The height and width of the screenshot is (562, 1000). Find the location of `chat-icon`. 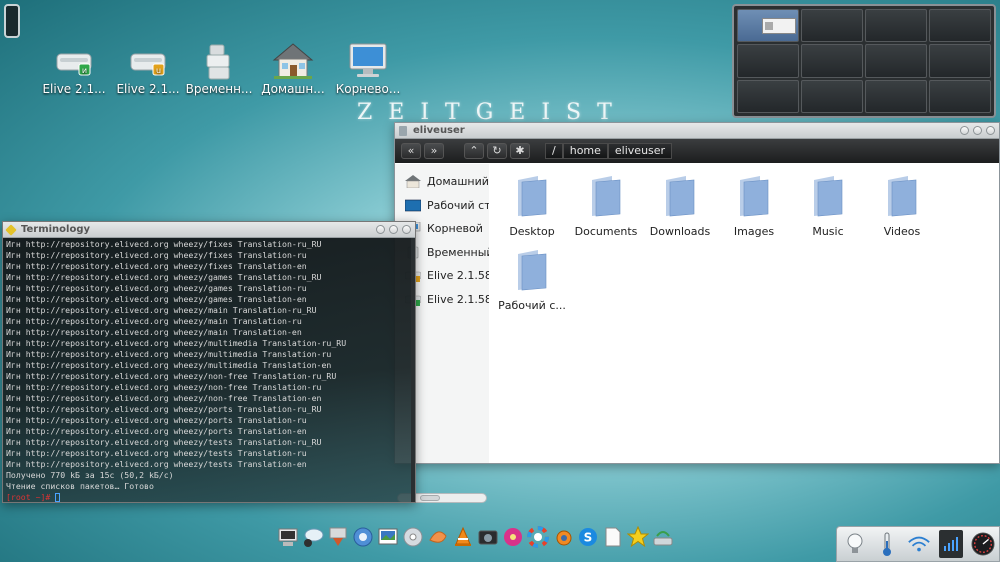

chat-icon is located at coordinates (313, 537).